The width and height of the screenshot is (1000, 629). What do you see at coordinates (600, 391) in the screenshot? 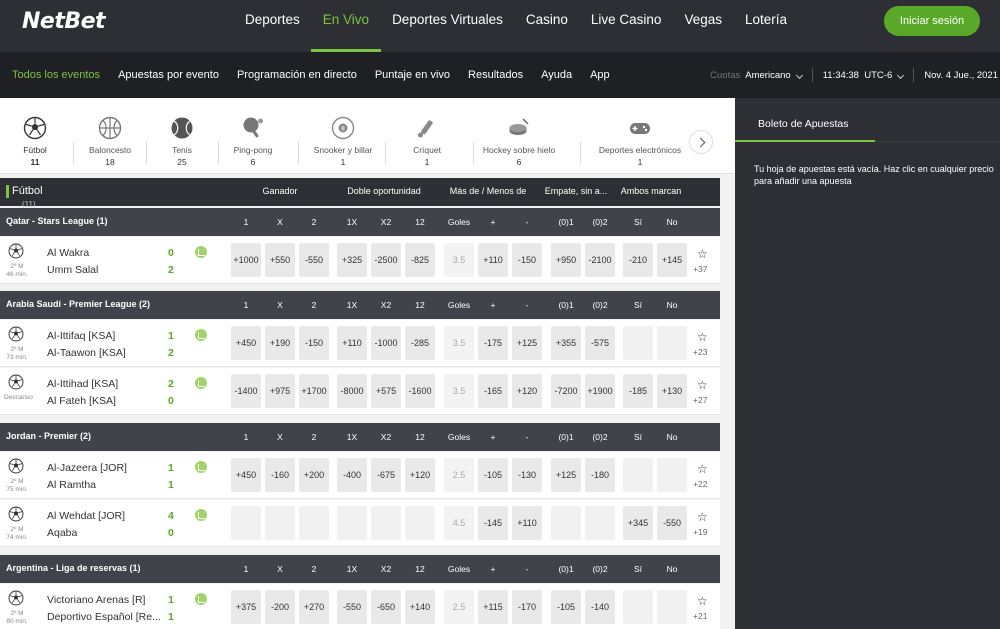
I see `odds-button: +1900` at bounding box center [600, 391].